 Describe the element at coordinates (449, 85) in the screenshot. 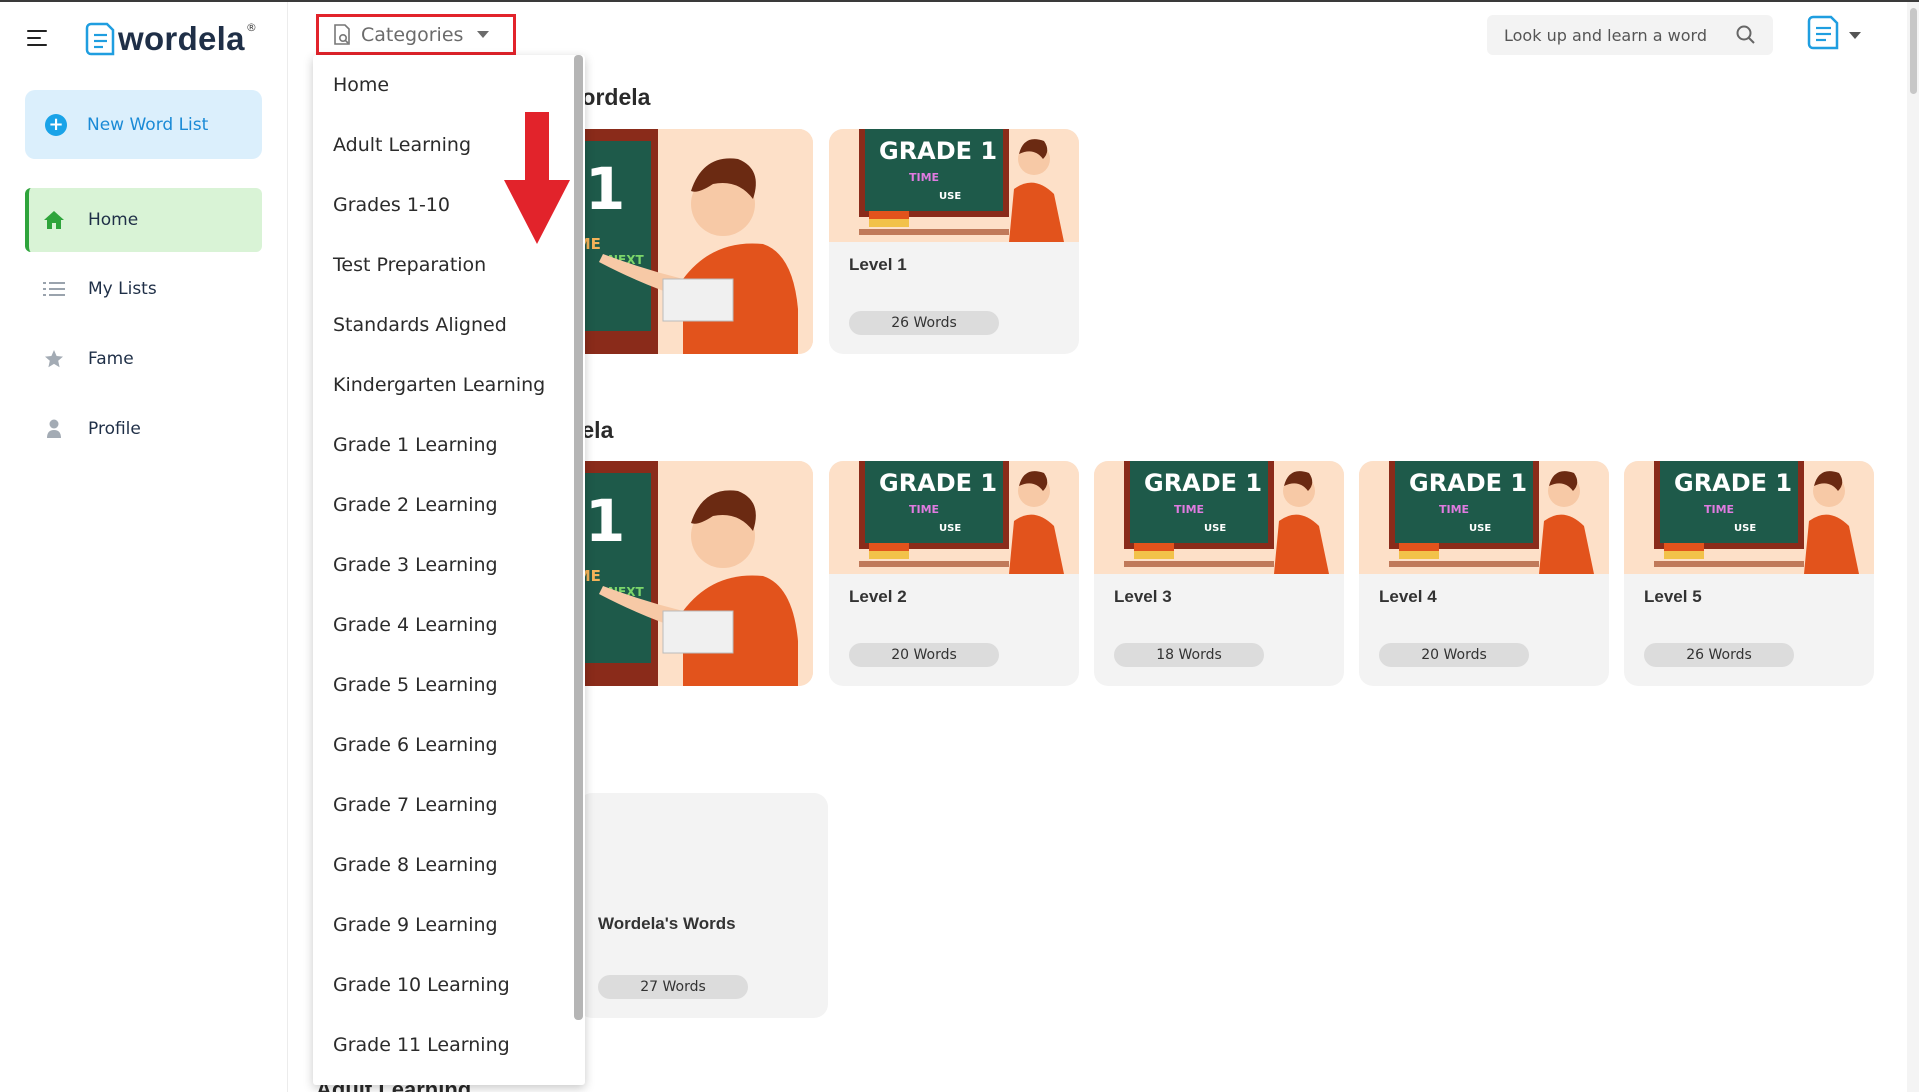

I see `dropdown-item: Home` at that location.